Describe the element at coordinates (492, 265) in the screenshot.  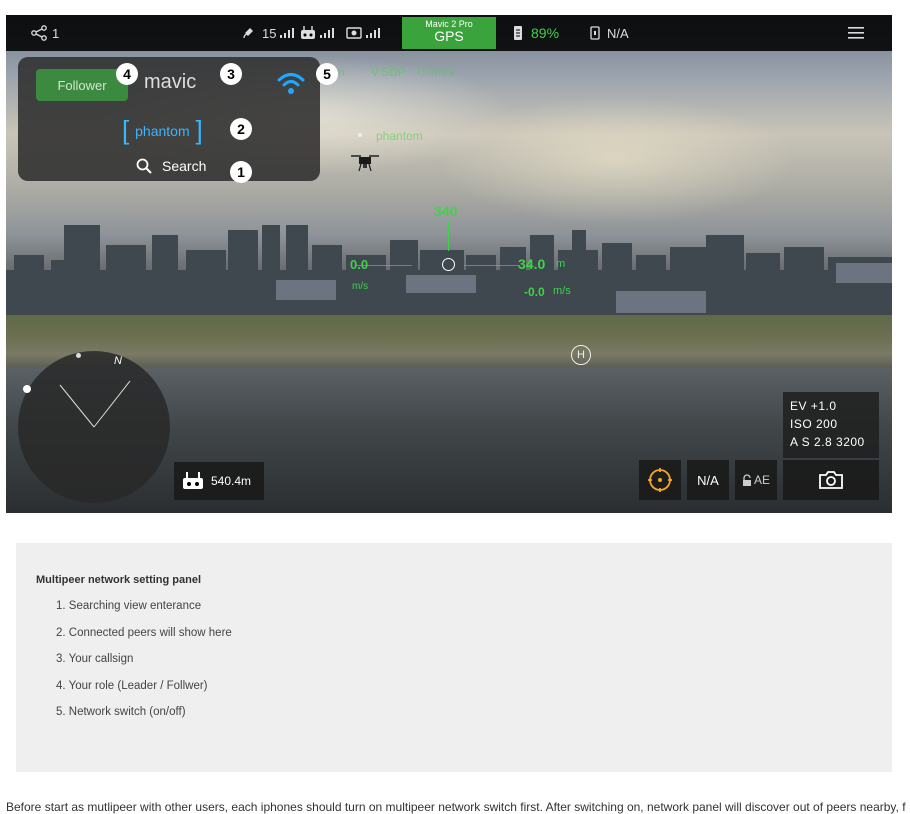
I see `horizon-right` at that location.